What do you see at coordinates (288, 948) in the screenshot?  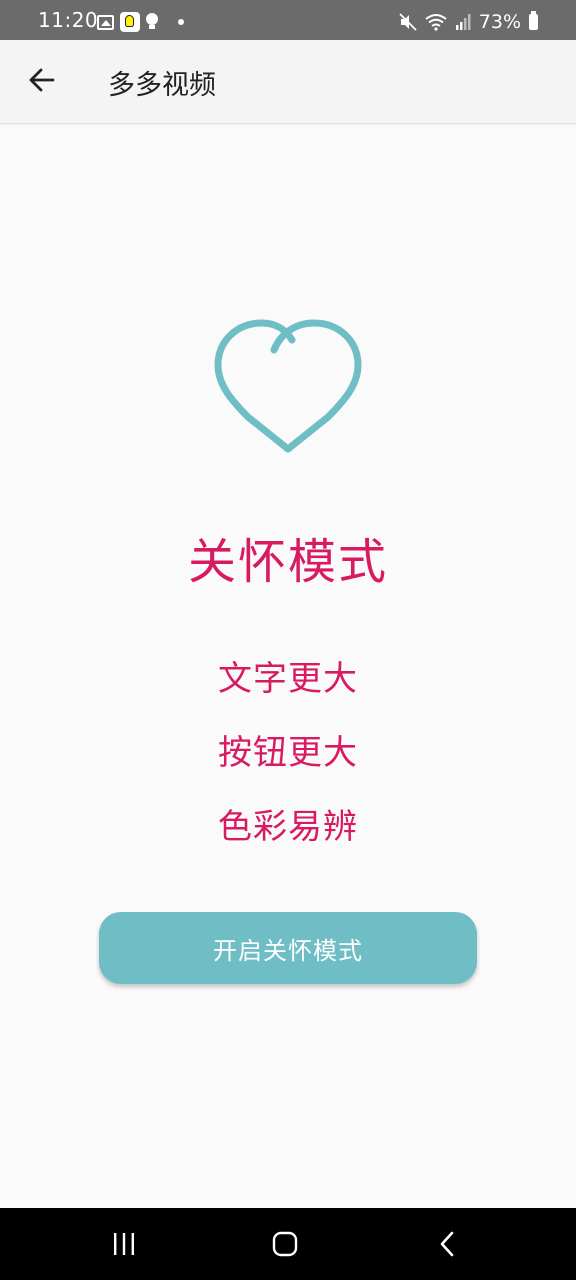 I see `enable-care-mode-button: 开启关怀模式` at bounding box center [288, 948].